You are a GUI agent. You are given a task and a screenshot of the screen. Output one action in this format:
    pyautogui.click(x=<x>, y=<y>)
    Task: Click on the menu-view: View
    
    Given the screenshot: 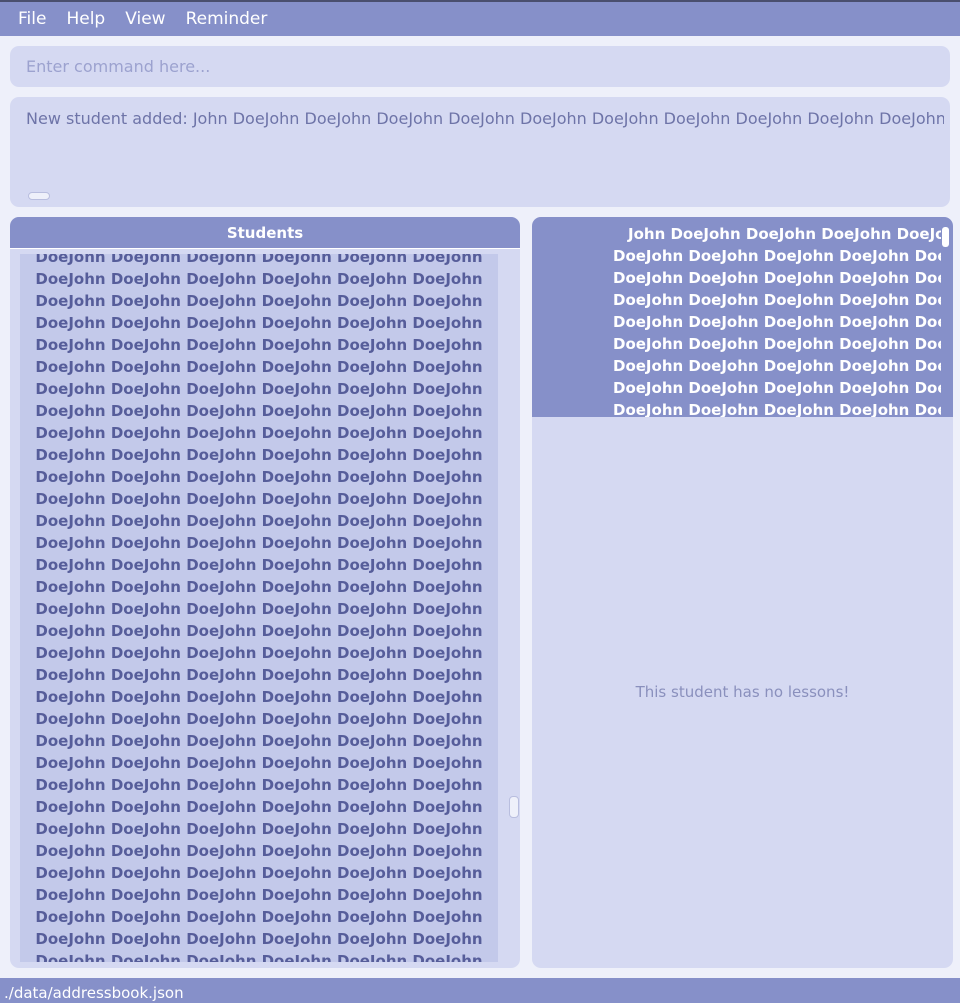 What is the action you would take?
    pyautogui.click(x=145, y=19)
    